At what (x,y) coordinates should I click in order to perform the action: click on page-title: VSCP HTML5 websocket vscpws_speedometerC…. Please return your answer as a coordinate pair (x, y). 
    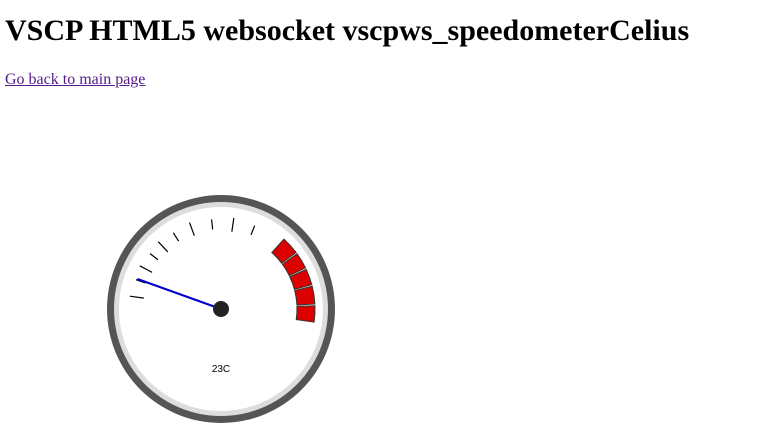
    Looking at the image, I should click on (347, 30).